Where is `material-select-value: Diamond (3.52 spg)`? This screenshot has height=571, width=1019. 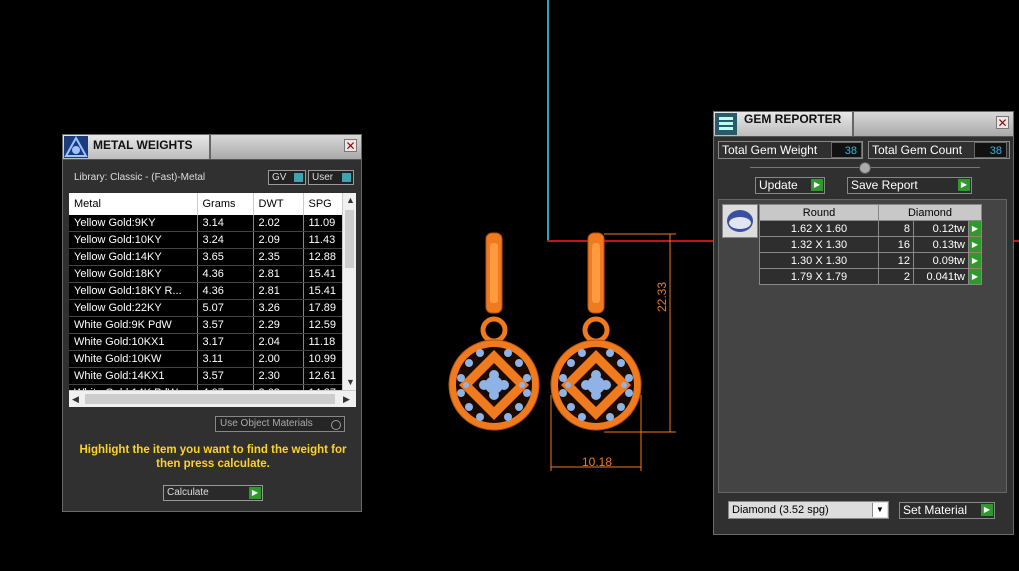 material-select-value: Diamond (3.52 spg) is located at coordinates (780, 510).